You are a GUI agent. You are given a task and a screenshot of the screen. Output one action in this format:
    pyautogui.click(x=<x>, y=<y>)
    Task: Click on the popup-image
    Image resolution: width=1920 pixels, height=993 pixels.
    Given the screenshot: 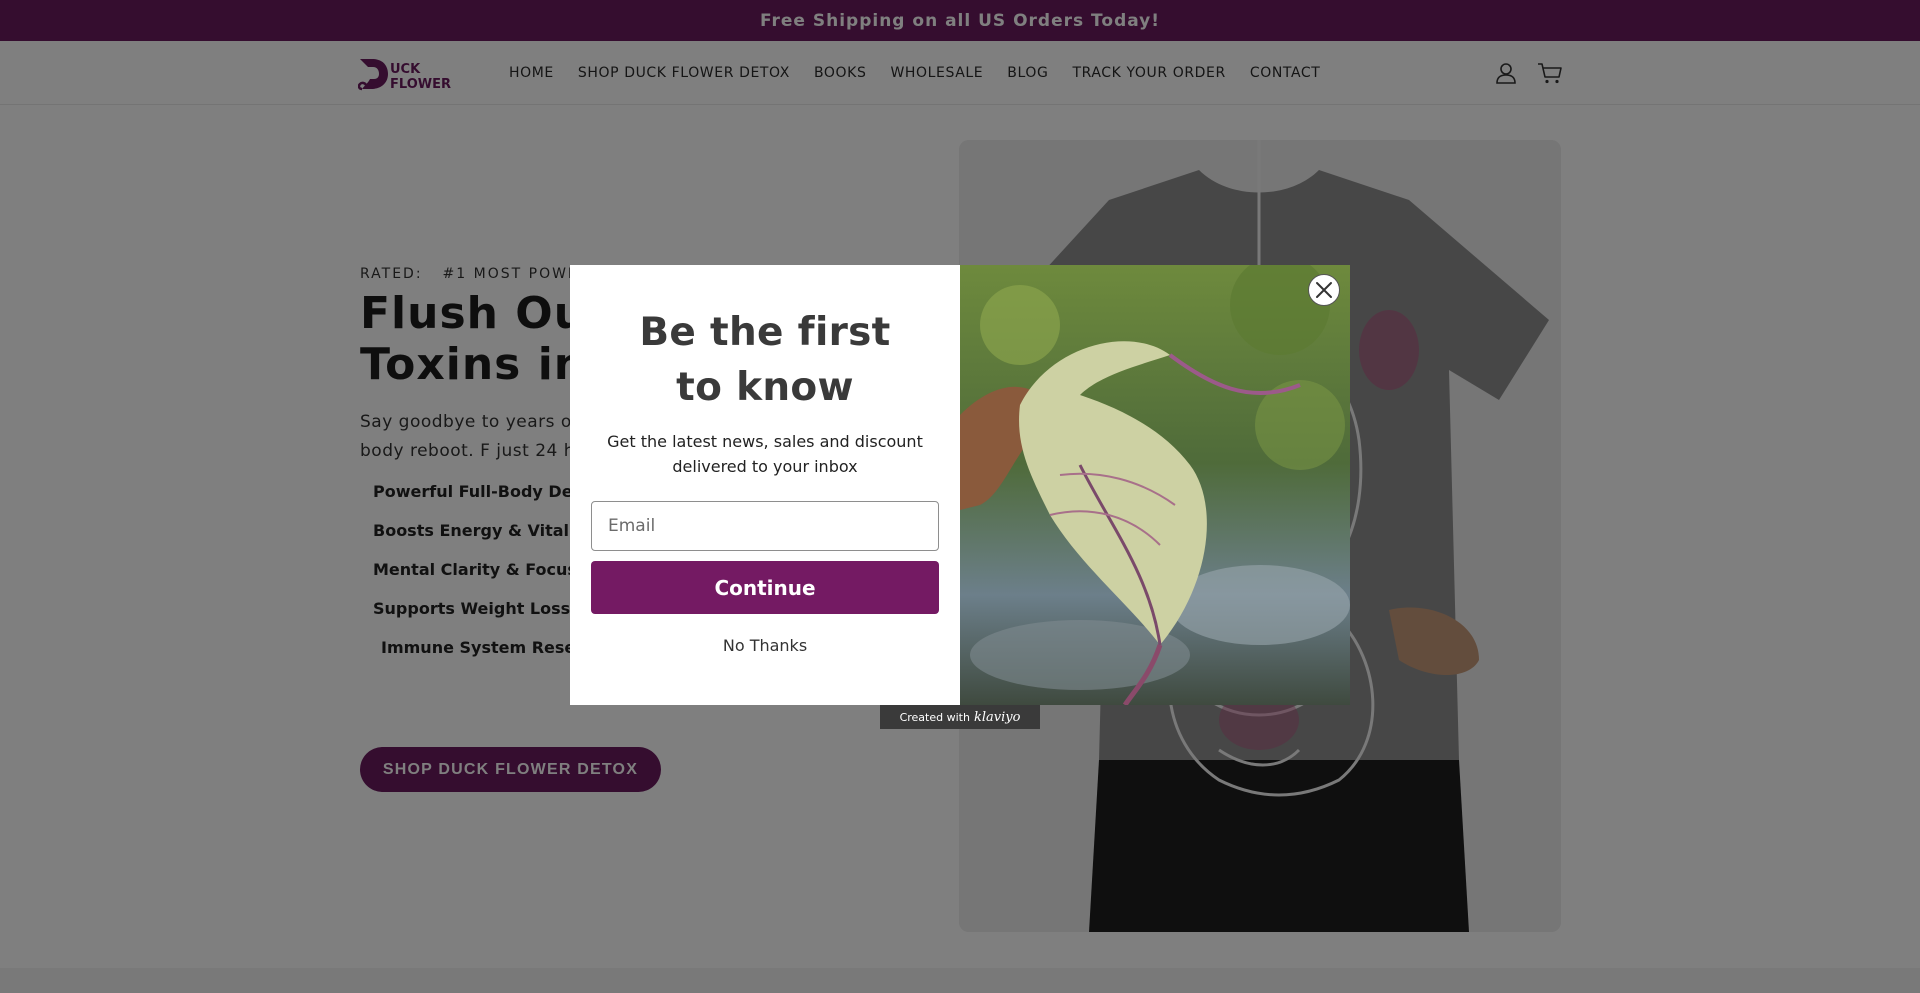 What is the action you would take?
    pyautogui.click(x=1155, y=485)
    